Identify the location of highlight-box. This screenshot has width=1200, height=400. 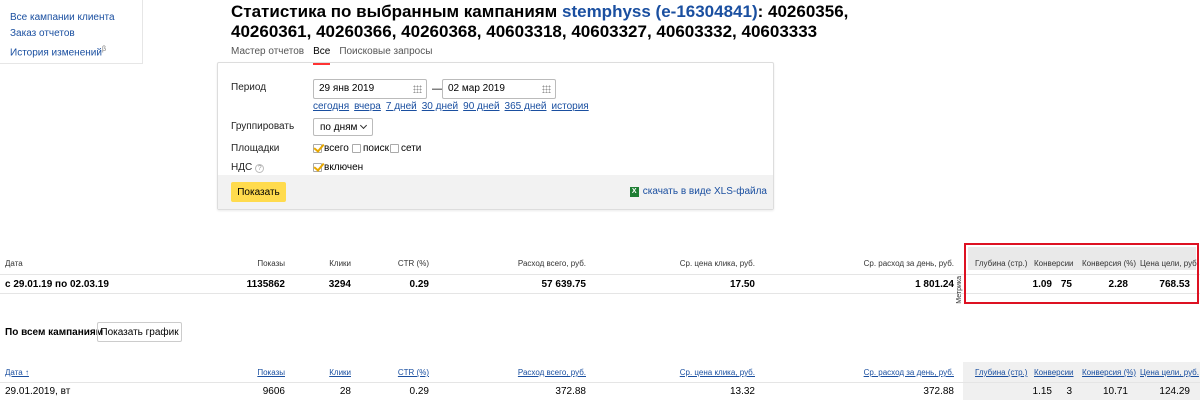
(1081, 273).